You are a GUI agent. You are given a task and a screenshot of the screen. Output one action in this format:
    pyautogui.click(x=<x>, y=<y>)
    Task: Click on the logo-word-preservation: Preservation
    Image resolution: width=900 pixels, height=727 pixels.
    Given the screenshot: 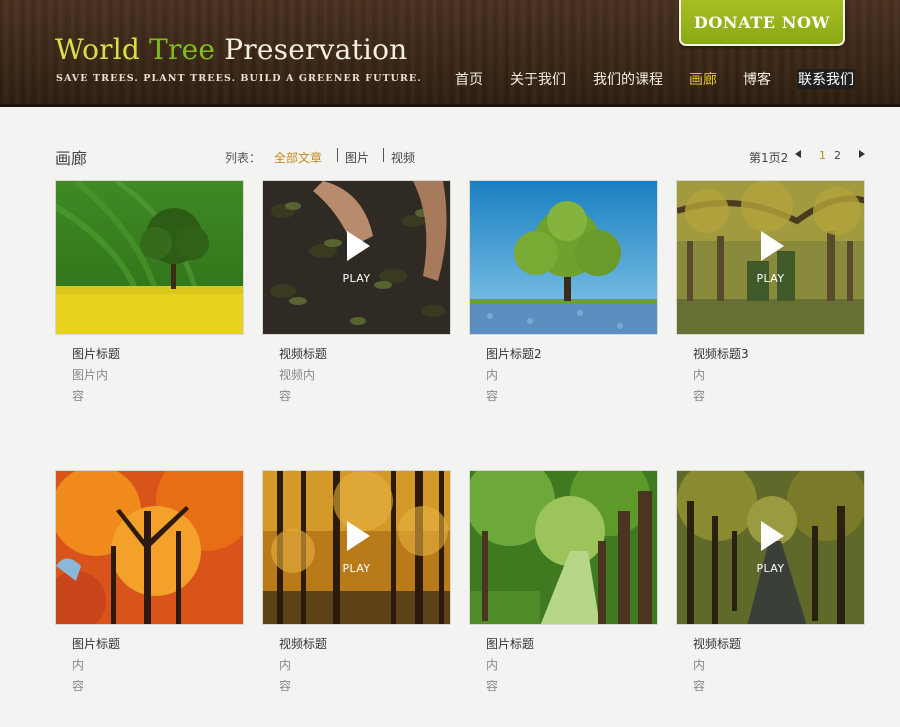 What is the action you would take?
    pyautogui.click(x=316, y=49)
    